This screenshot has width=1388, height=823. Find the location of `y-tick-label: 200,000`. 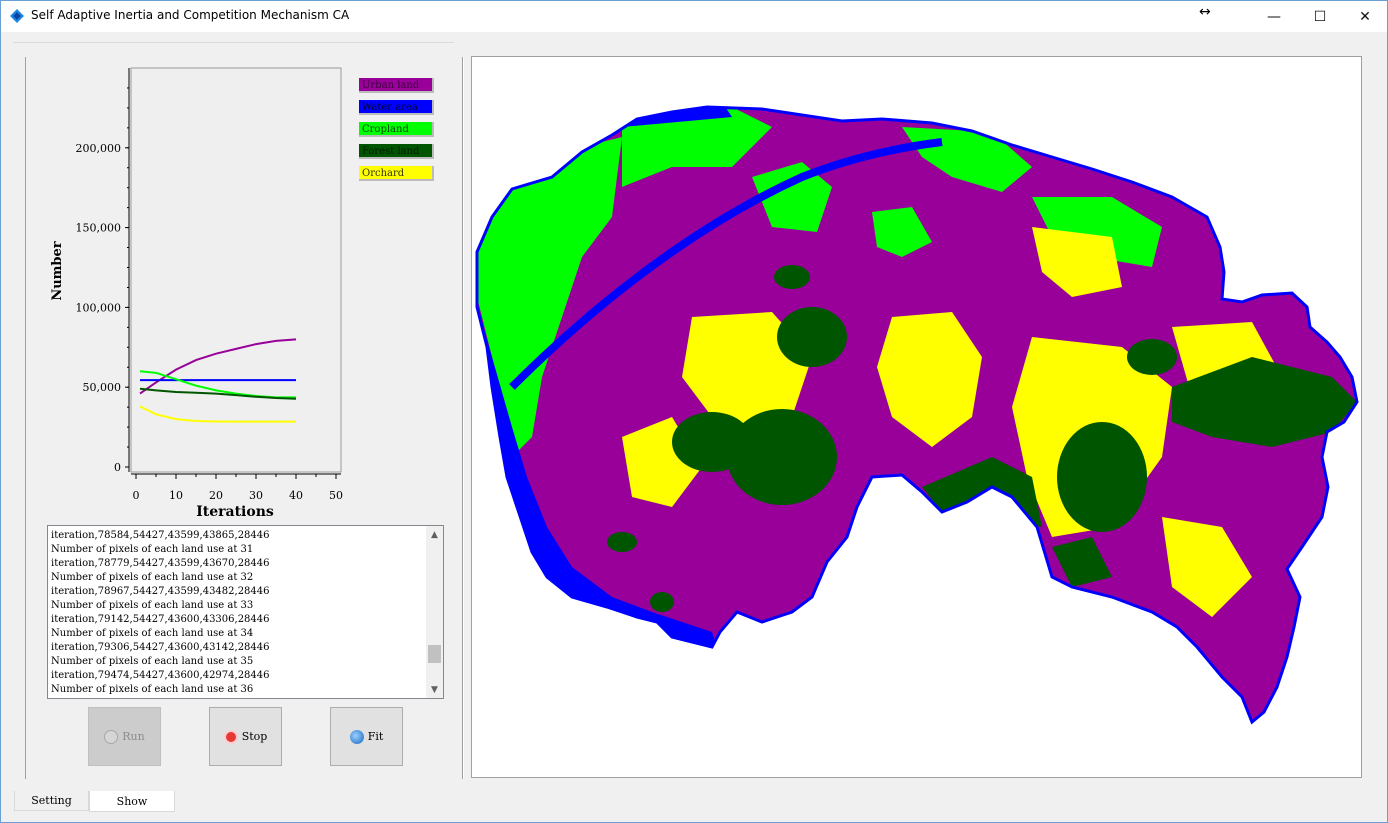

y-tick-label: 200,000 is located at coordinates (99, 148).